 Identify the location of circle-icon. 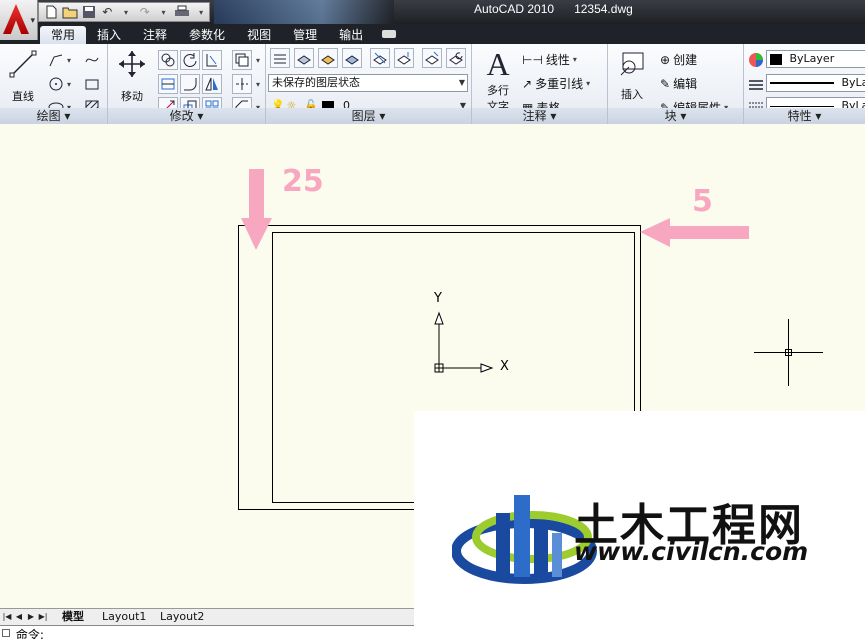
(56, 84).